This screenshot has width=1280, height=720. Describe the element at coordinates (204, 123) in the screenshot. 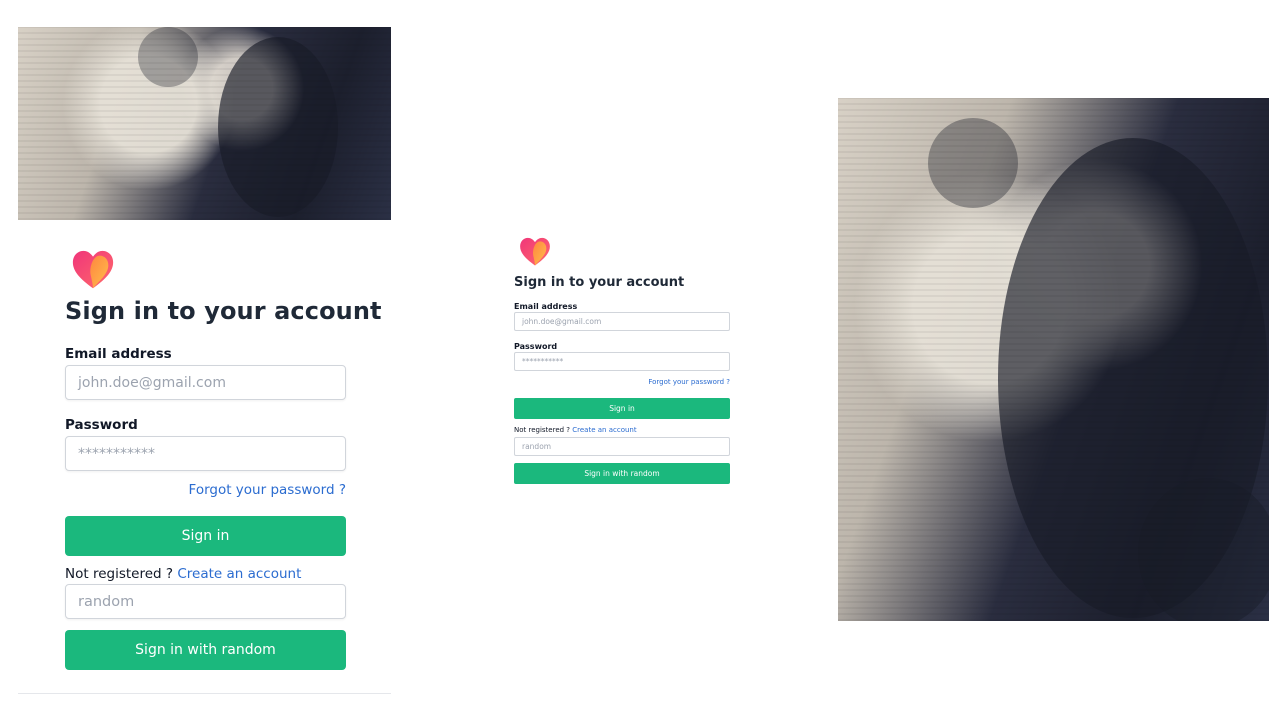

I see `hero-photo` at that location.